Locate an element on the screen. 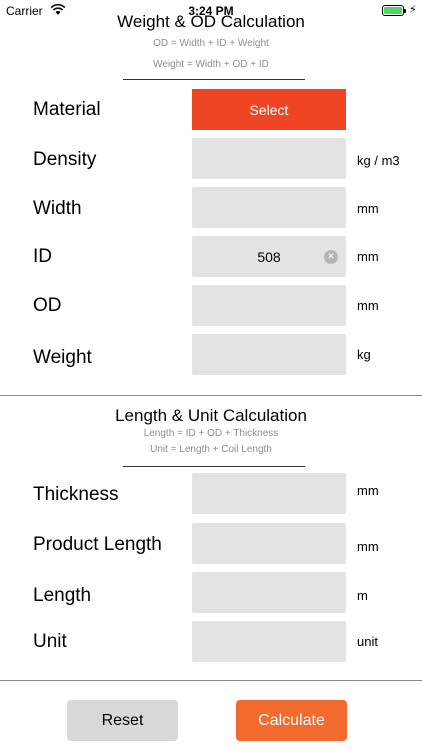  weight-input is located at coordinates (269, 354).